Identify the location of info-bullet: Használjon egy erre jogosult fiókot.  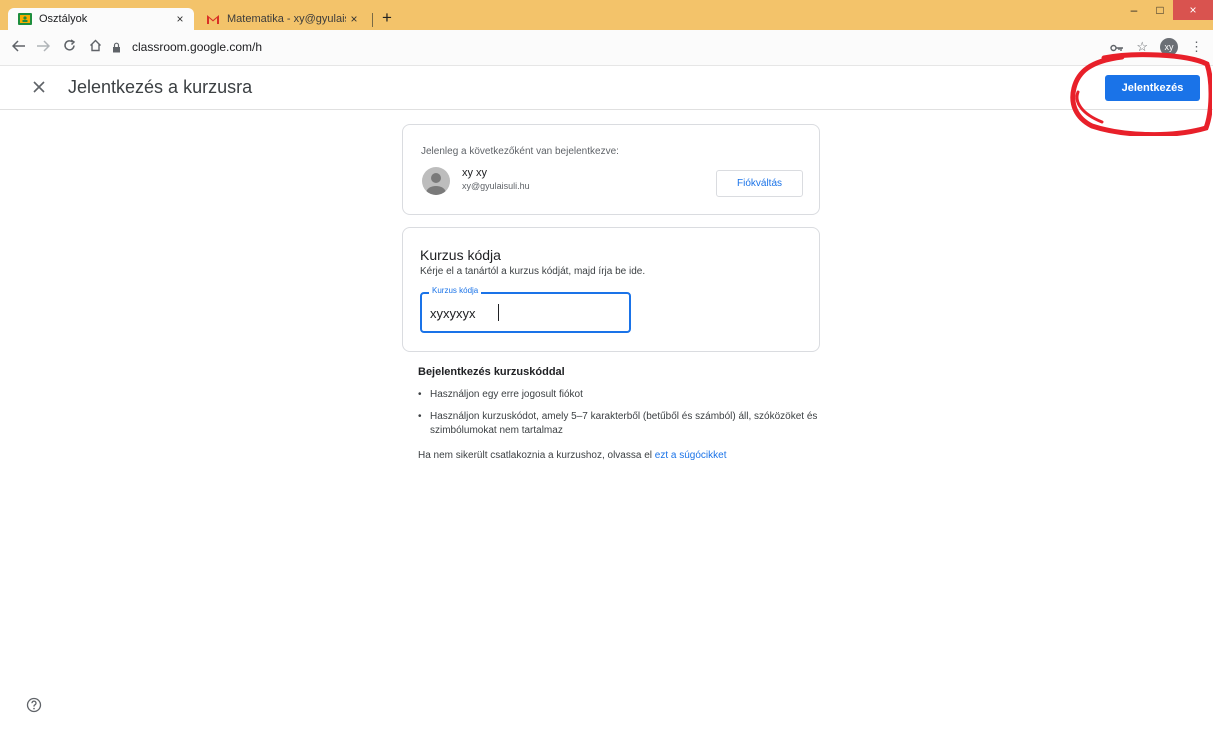
(618, 395).